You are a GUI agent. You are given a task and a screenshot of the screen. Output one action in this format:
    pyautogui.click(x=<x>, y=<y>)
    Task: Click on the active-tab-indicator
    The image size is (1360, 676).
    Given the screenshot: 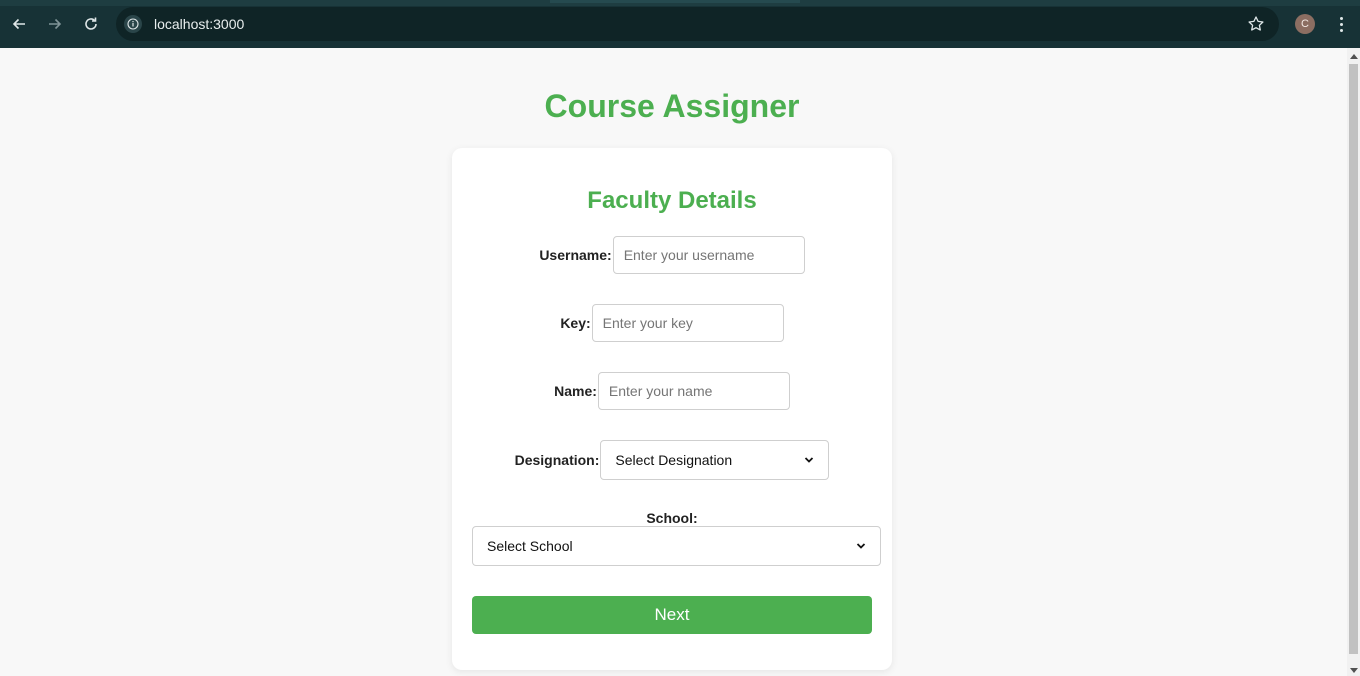 What is the action you would take?
    pyautogui.click(x=675, y=1)
    